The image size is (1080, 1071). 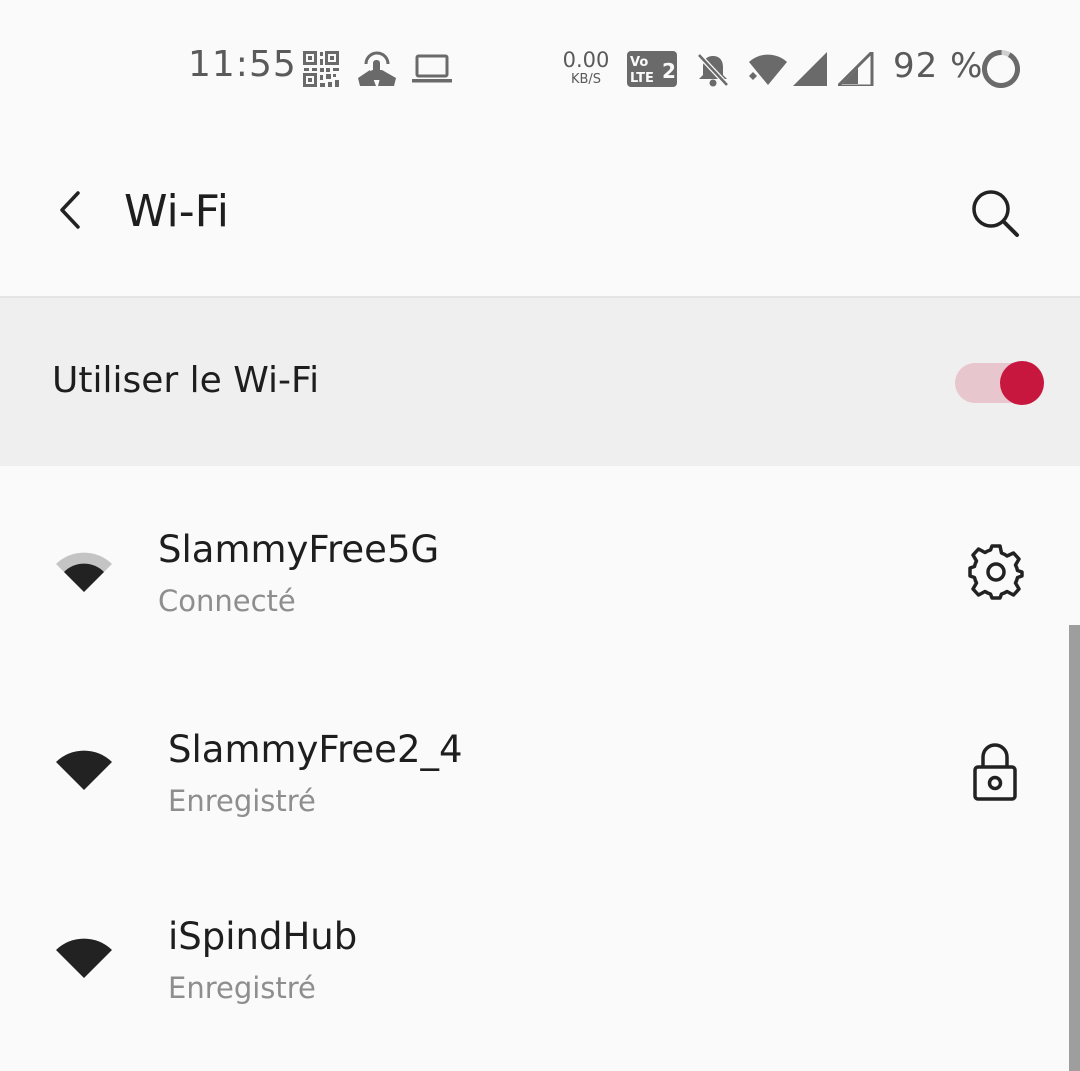 I want to click on qr-code-icon, so click(x=321, y=69).